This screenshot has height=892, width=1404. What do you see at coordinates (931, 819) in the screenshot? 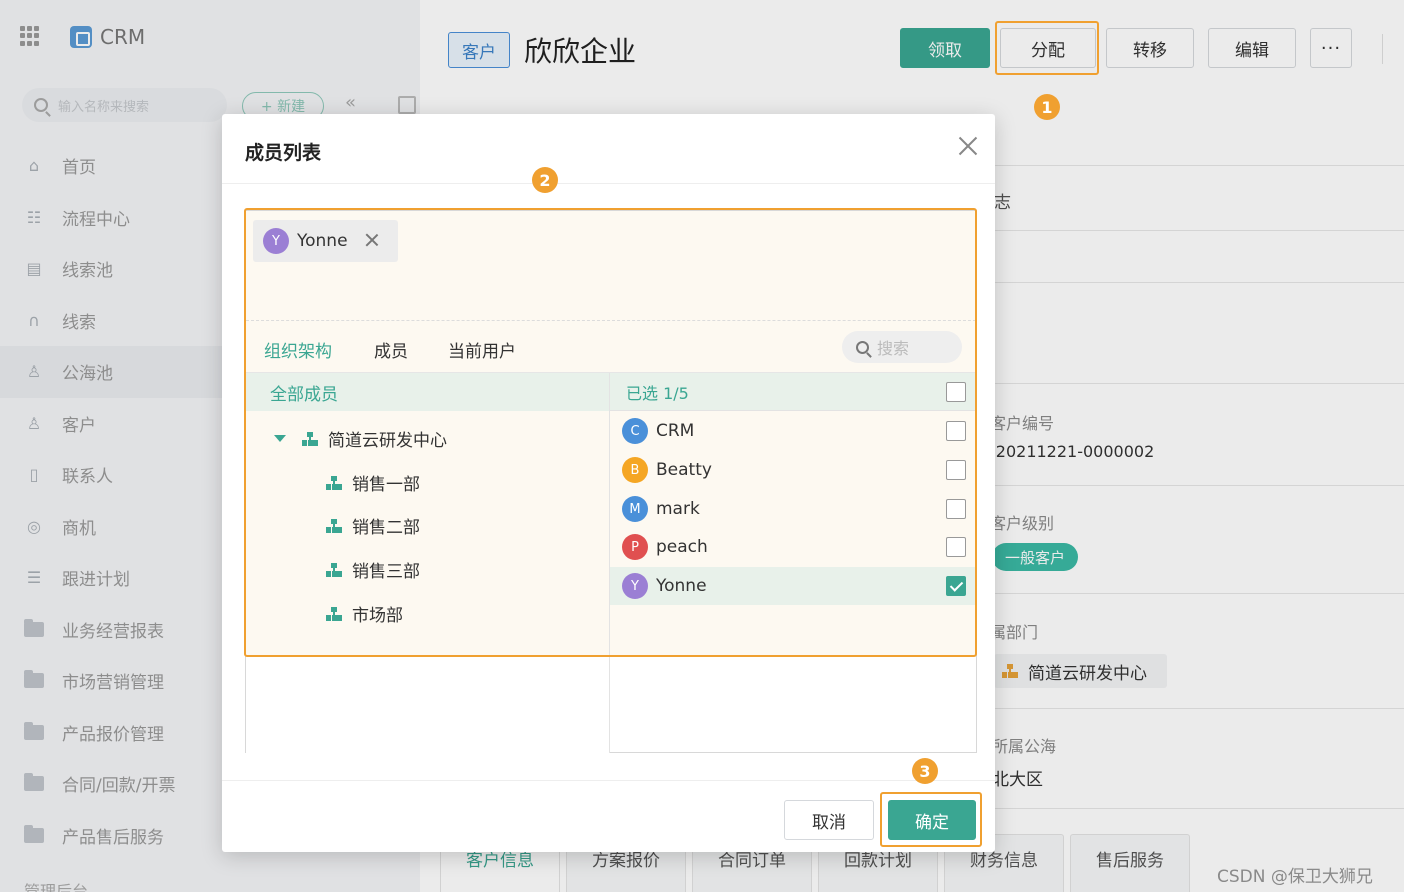
I see `highlight-confirm` at bounding box center [931, 819].